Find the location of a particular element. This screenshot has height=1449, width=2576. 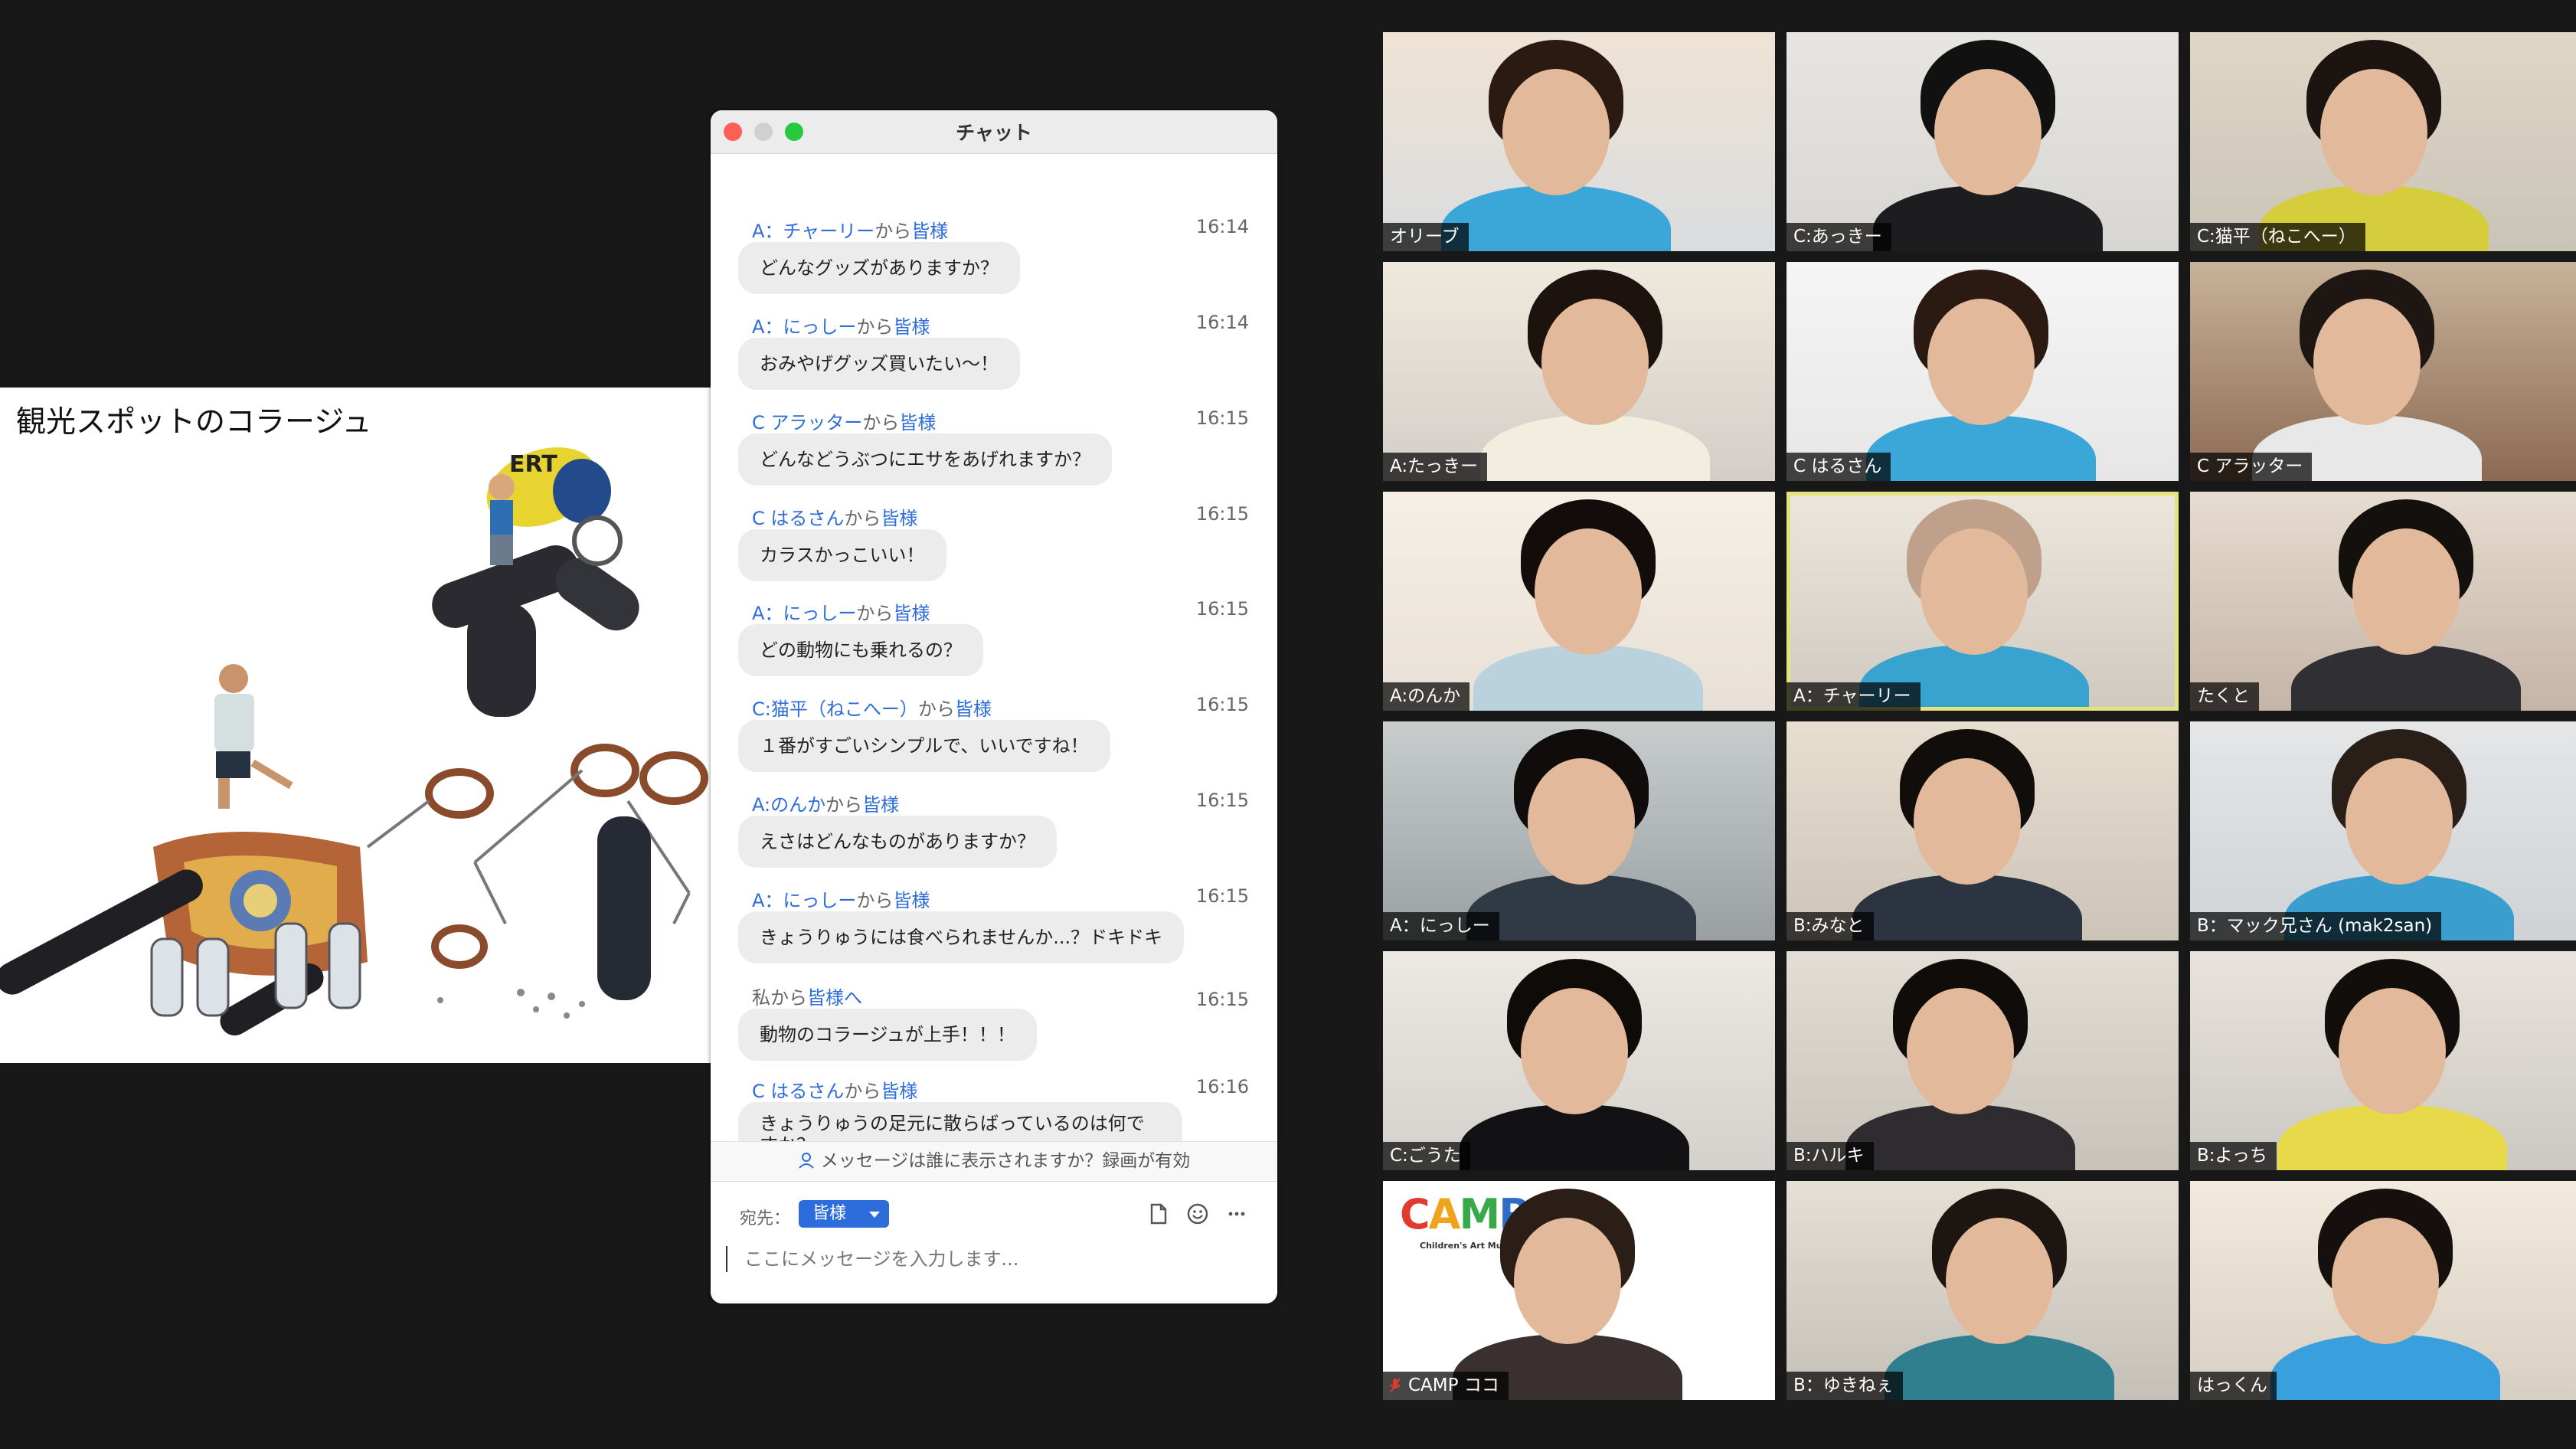

chat-titlebar: チャット is located at coordinates (994, 132).